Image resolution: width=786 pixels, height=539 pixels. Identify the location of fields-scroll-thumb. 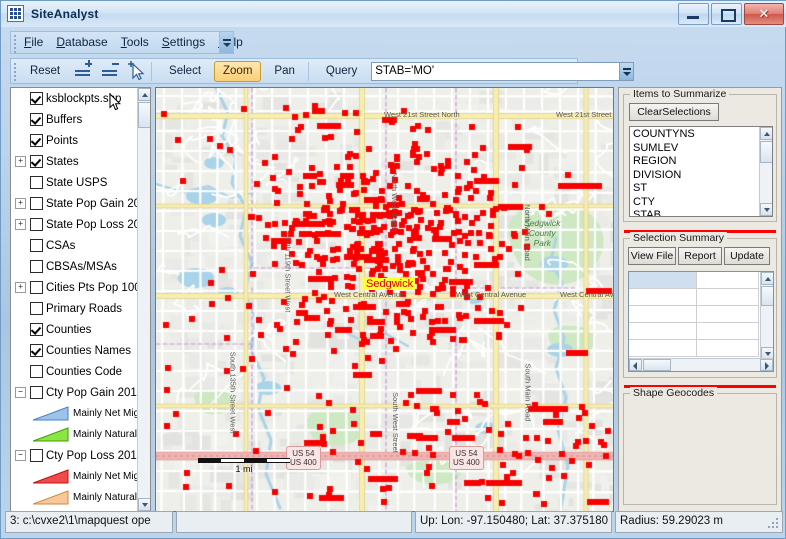
(766, 152).